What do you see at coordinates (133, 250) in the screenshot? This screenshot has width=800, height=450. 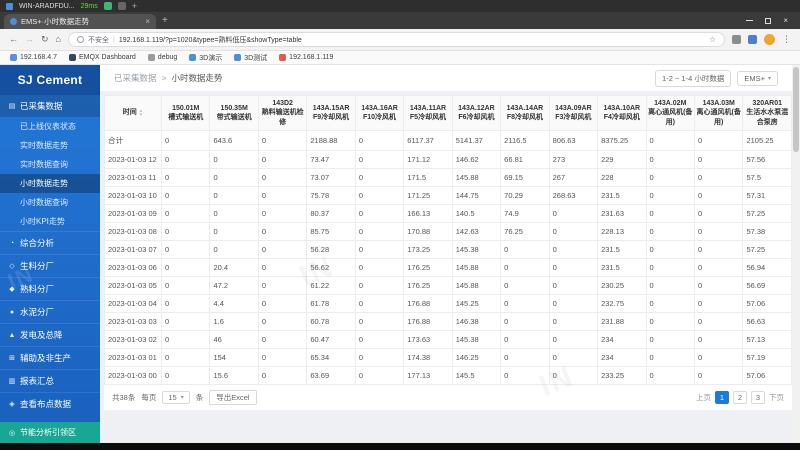 I see `time-cell: 2023-01-03 07` at bounding box center [133, 250].